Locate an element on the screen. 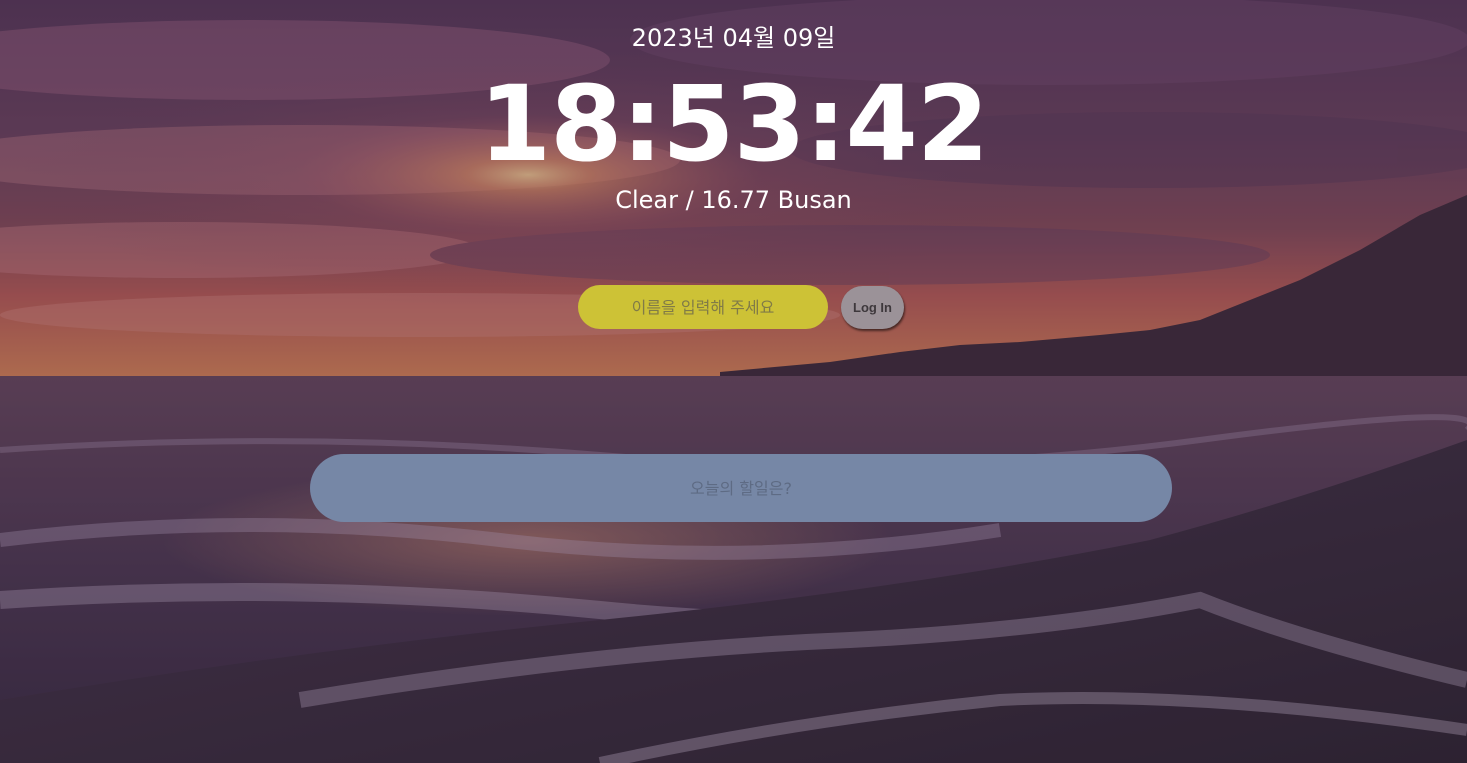  name-input is located at coordinates (703, 307).